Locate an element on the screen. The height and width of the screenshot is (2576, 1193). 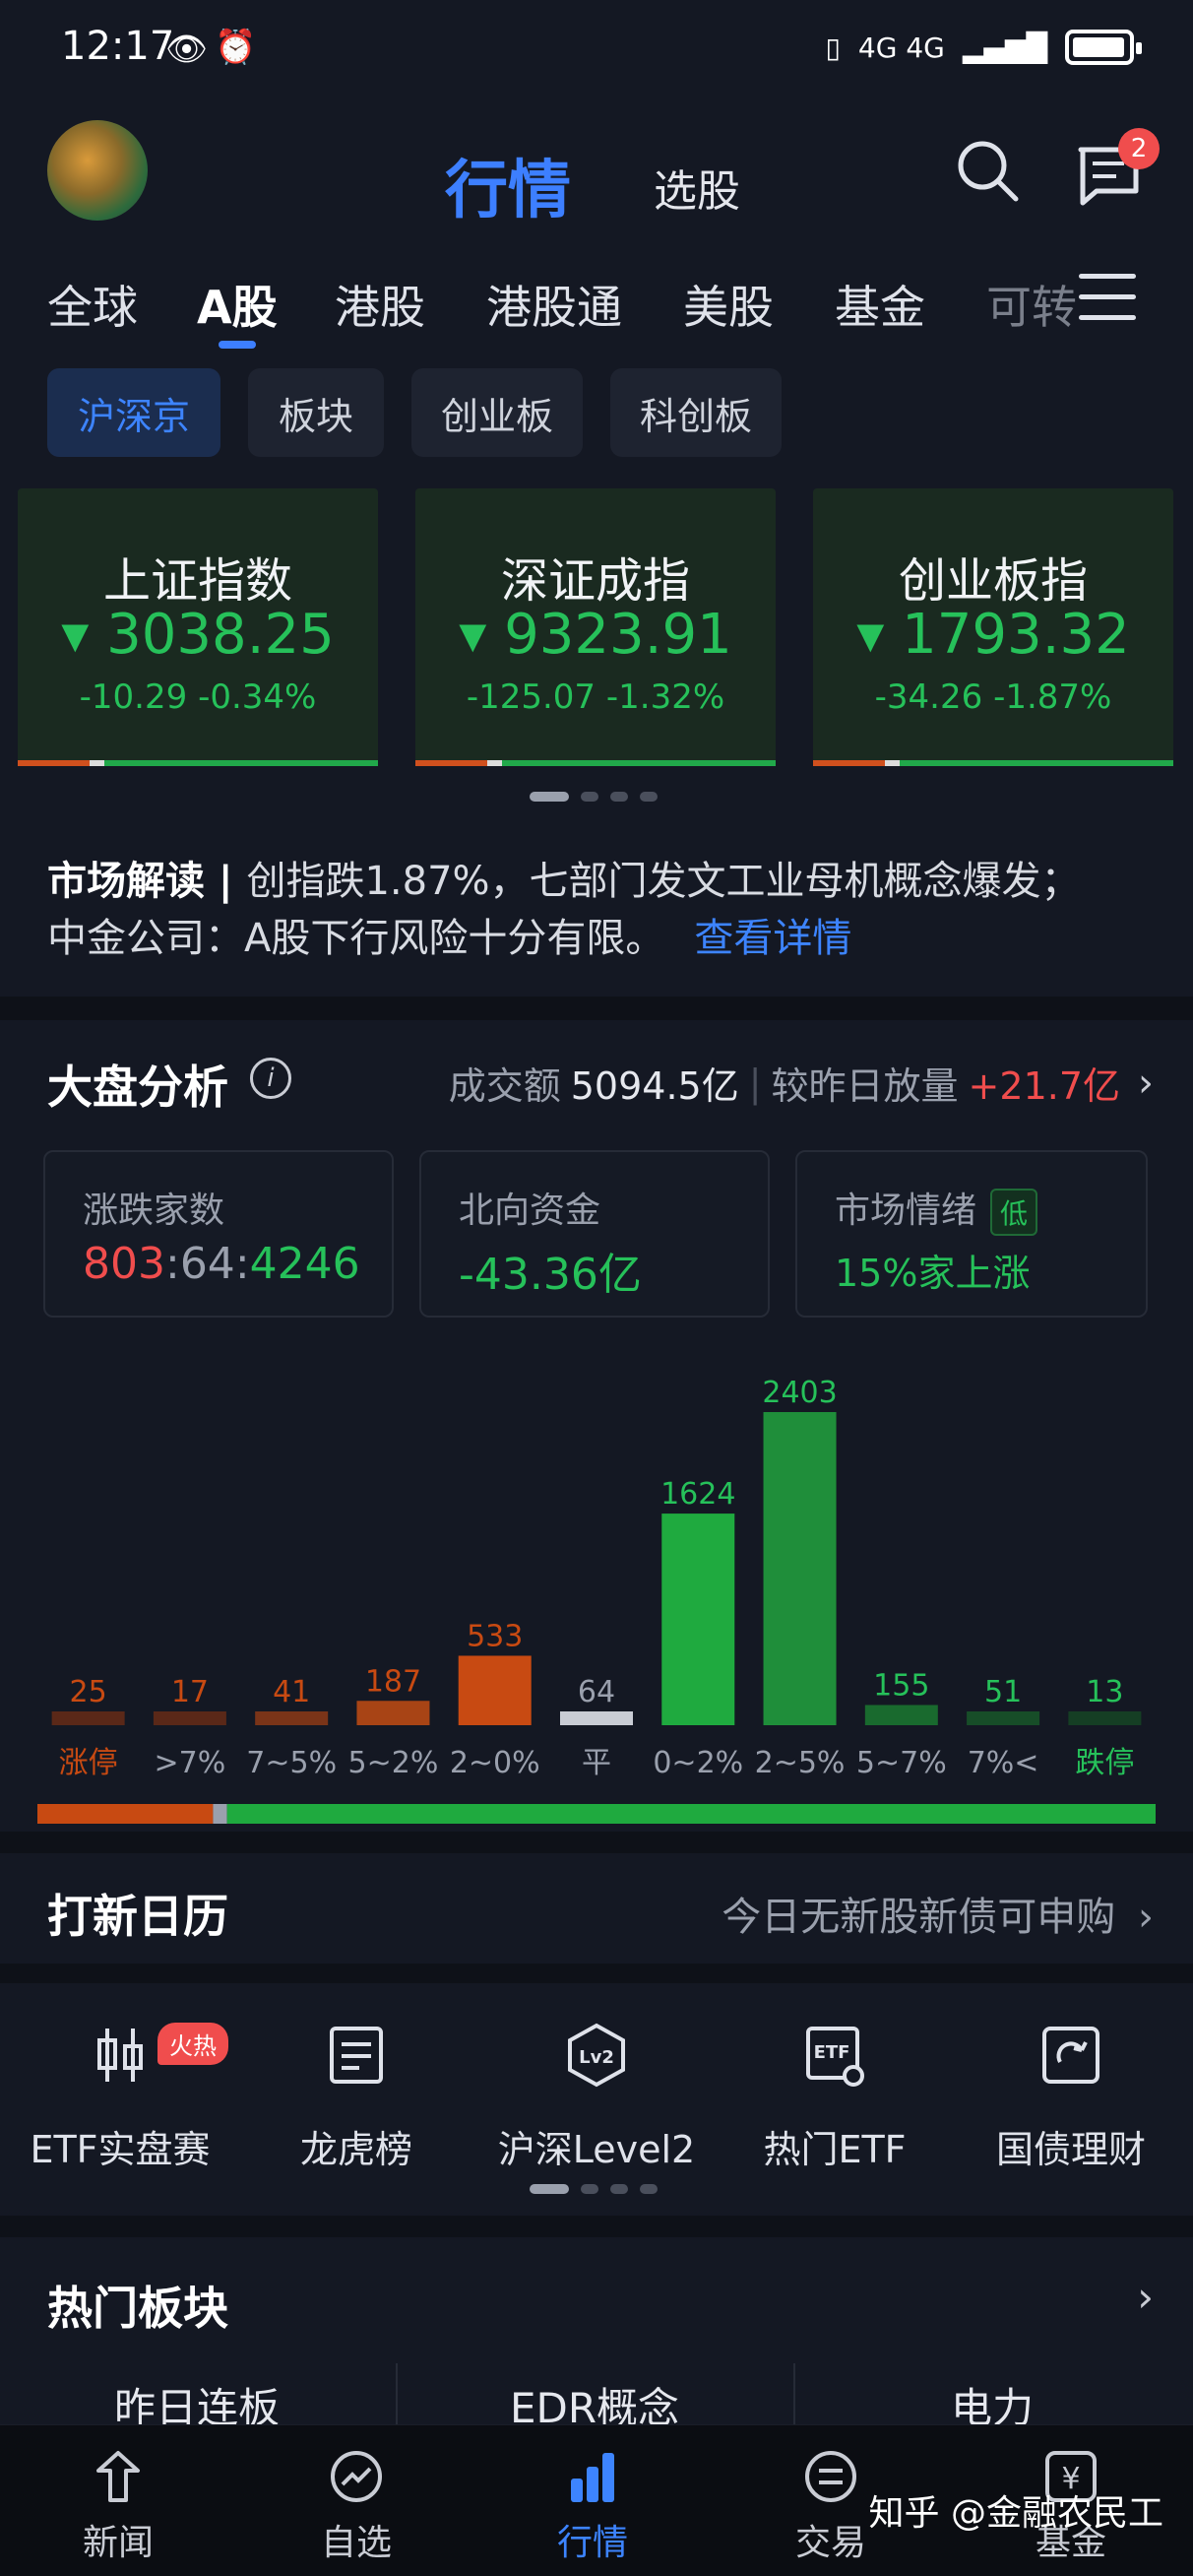
category-label: 平 is located at coordinates (596, 1763).